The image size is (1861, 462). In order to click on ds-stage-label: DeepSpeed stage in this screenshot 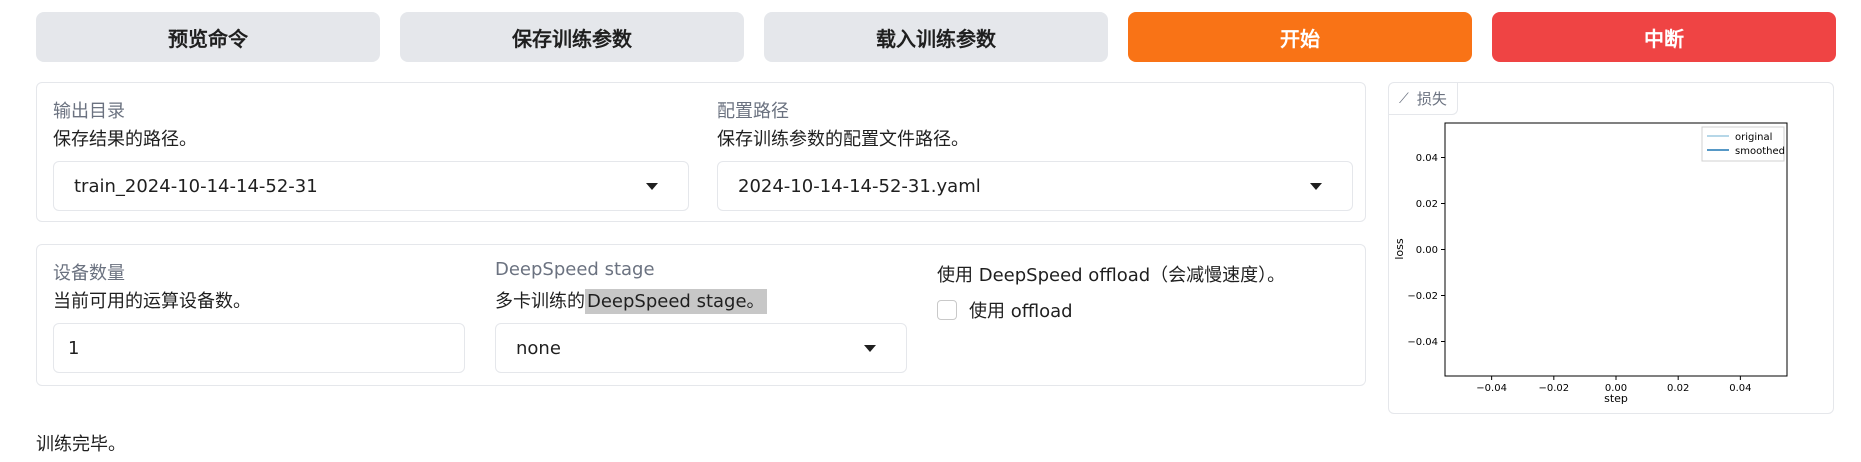, I will do `click(575, 269)`.